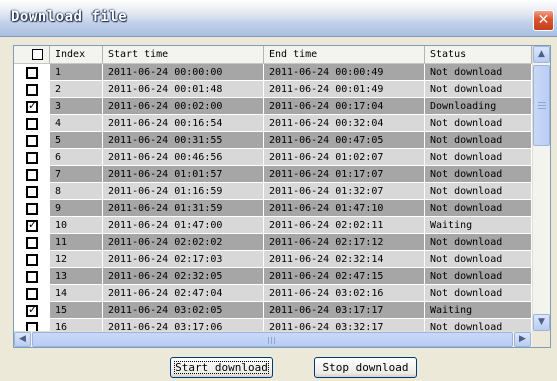 This screenshot has height=381, width=557. What do you see at coordinates (22, 339) in the screenshot?
I see `scroll-left-button: ◀` at bounding box center [22, 339].